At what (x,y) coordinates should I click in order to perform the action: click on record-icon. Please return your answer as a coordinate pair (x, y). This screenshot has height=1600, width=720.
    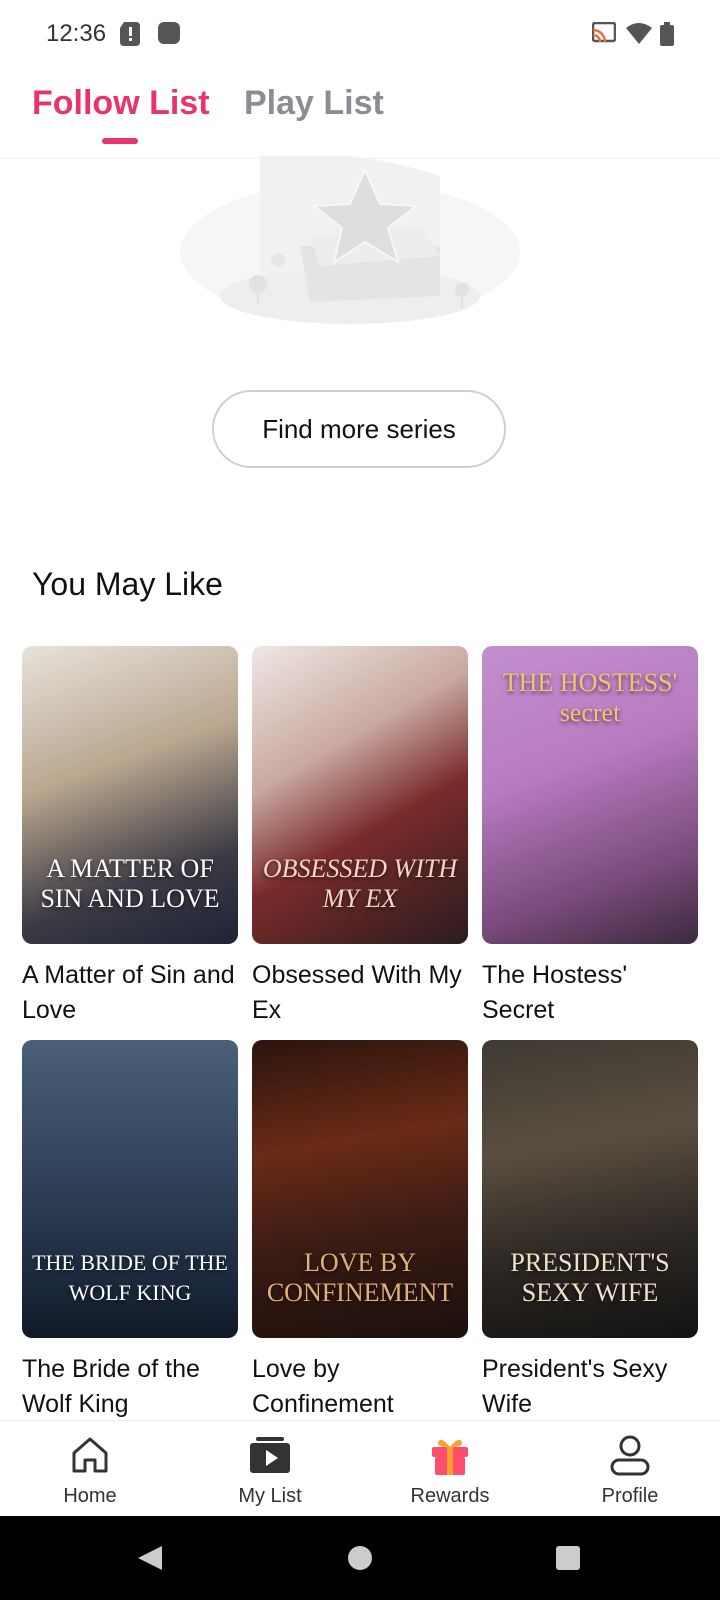
    Looking at the image, I should click on (169, 33).